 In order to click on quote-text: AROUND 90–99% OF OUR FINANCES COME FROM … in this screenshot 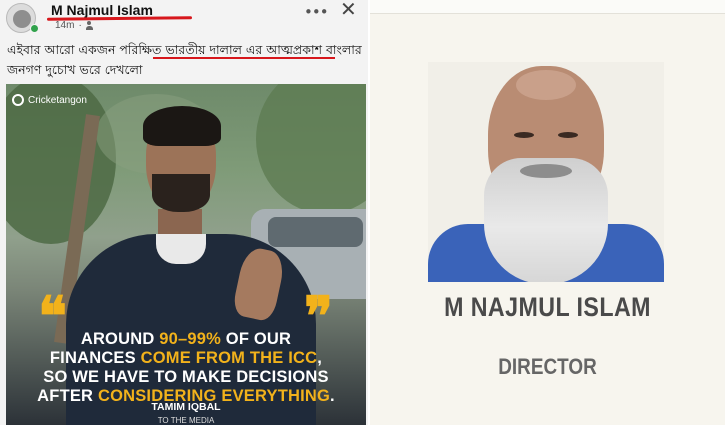, I will do `click(186, 368)`.